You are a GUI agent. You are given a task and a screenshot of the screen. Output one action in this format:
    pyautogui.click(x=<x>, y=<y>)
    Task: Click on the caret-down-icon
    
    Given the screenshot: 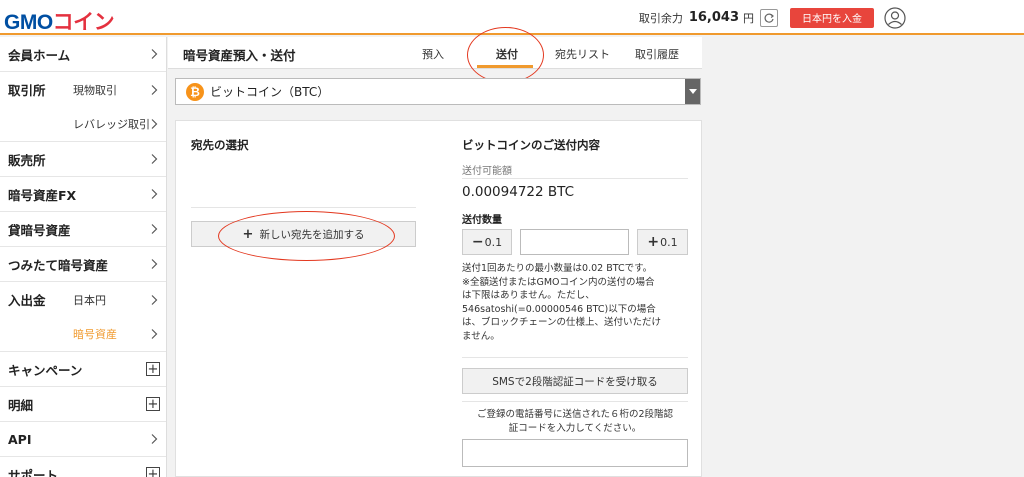 What is the action you would take?
    pyautogui.click(x=692, y=91)
    